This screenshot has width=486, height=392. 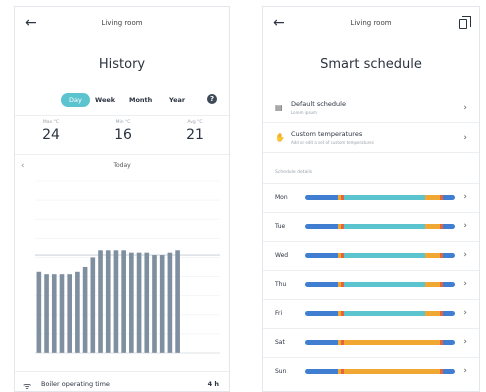 I want to click on stat-min: Min °C 16, so click(x=123, y=131).